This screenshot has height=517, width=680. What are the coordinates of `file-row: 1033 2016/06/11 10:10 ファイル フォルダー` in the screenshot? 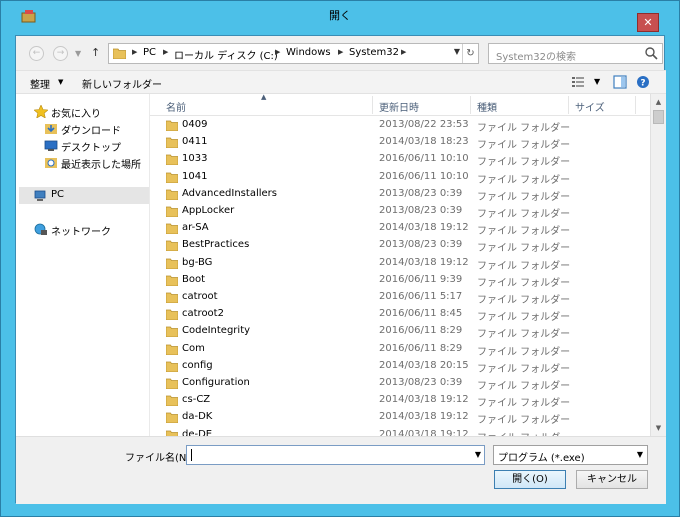 It's located at (400, 159).